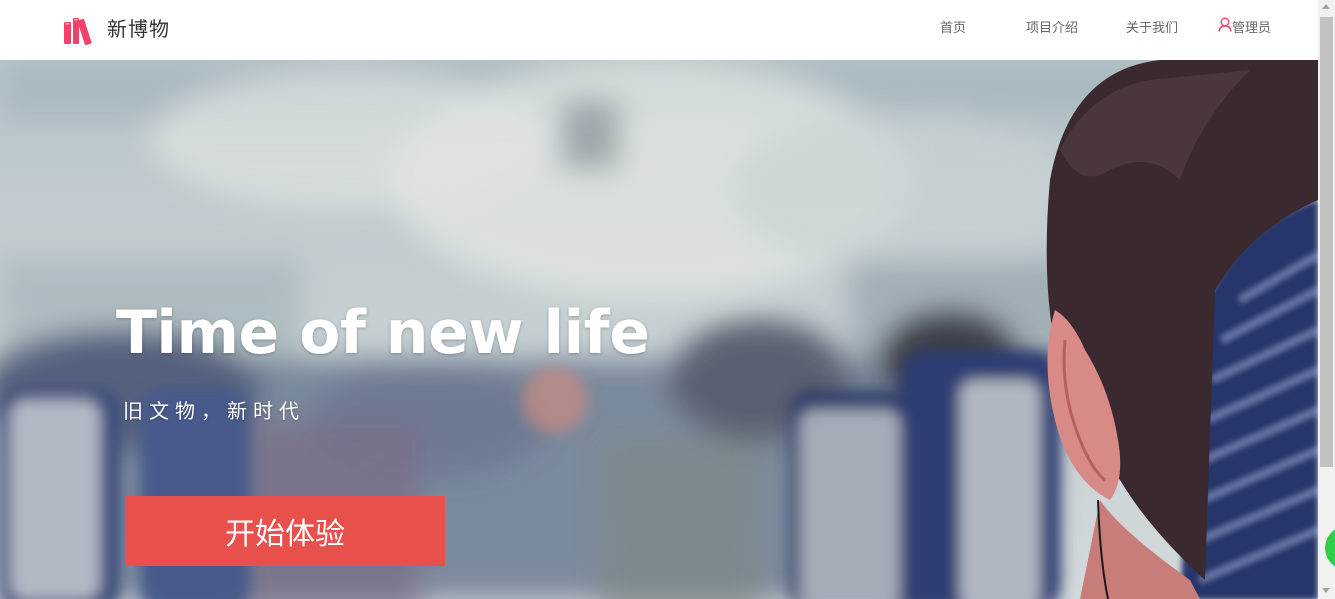 The width and height of the screenshot is (1335, 599). I want to click on nav-project-intro: 项目介绍, so click(1052, 26).